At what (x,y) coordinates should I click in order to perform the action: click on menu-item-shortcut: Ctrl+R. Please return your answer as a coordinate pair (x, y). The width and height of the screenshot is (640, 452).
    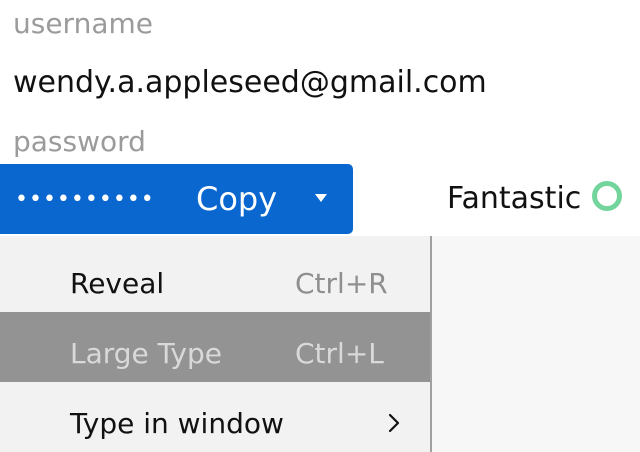
    Looking at the image, I should click on (341, 283).